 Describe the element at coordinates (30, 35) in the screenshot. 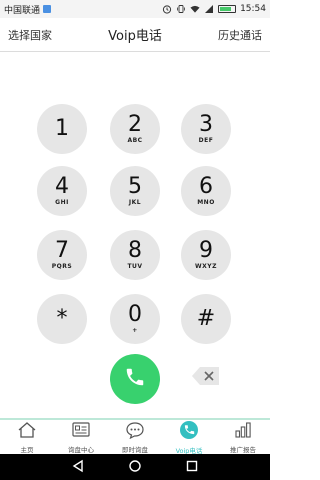

I see `select-country-button: 选择国家` at that location.